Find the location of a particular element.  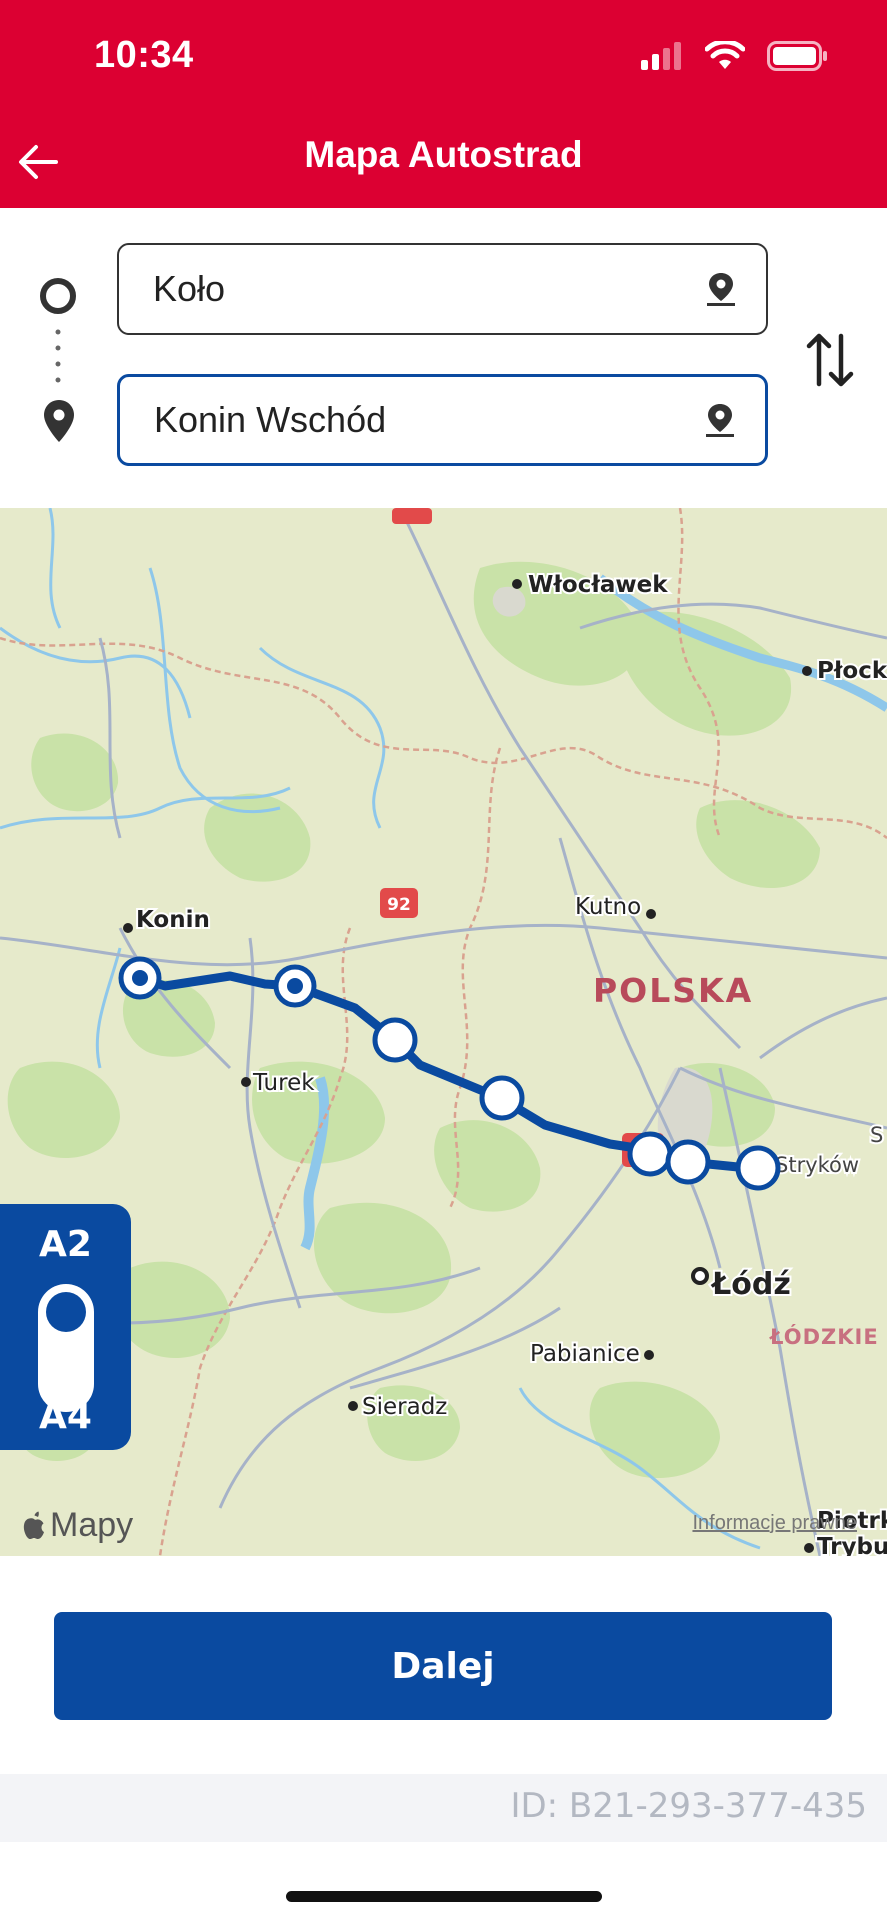

place-label-konin: Konin is located at coordinates (173, 920).